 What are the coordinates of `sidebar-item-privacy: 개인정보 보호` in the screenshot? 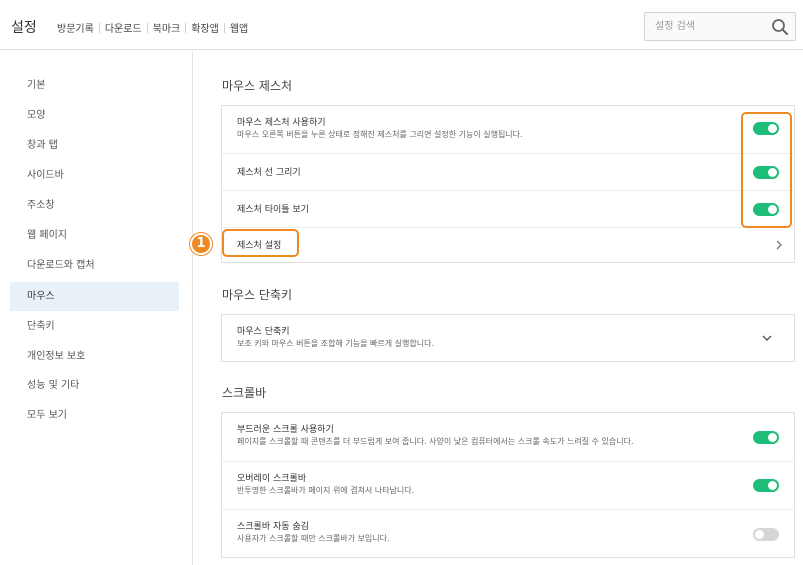 It's located at (94, 356).